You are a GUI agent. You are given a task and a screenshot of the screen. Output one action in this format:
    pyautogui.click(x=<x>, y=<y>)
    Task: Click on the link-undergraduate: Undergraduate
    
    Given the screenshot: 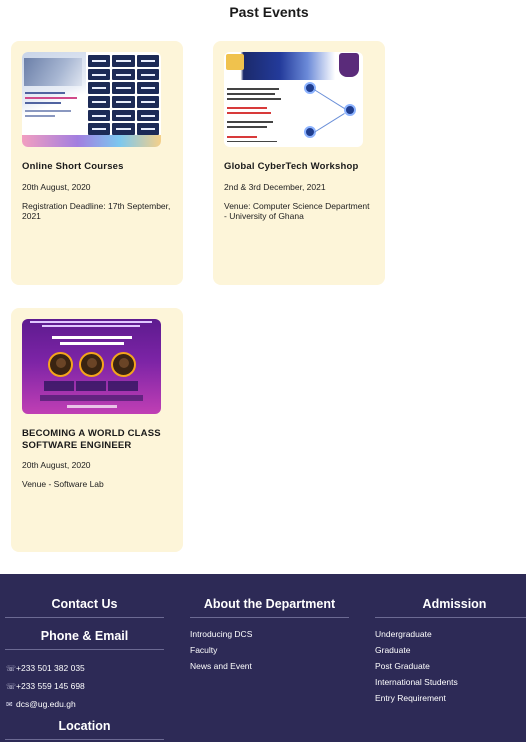 What is the action you would take?
    pyautogui.click(x=403, y=634)
    